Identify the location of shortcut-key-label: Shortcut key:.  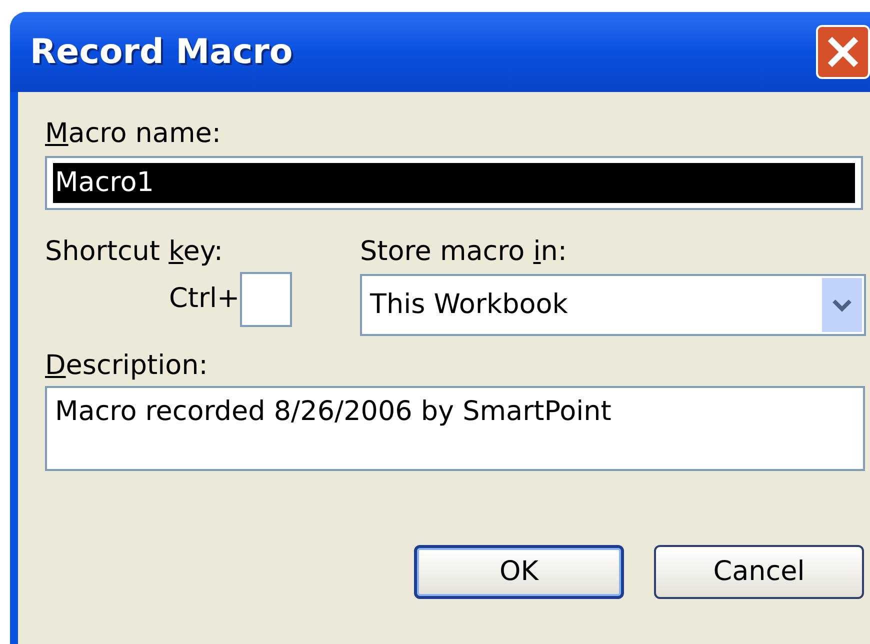
(134, 252).